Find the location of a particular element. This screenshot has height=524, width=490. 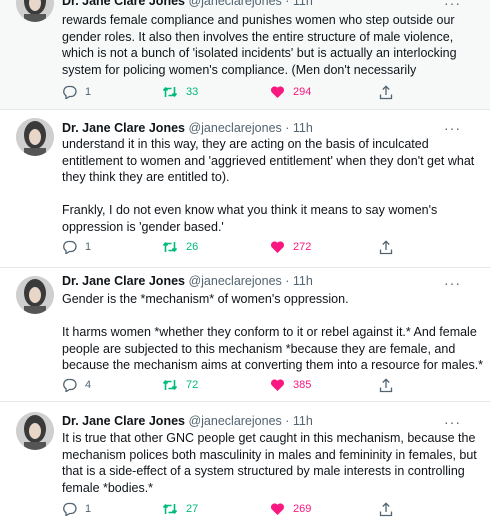

retweet-button: 26 is located at coordinates (180, 247).